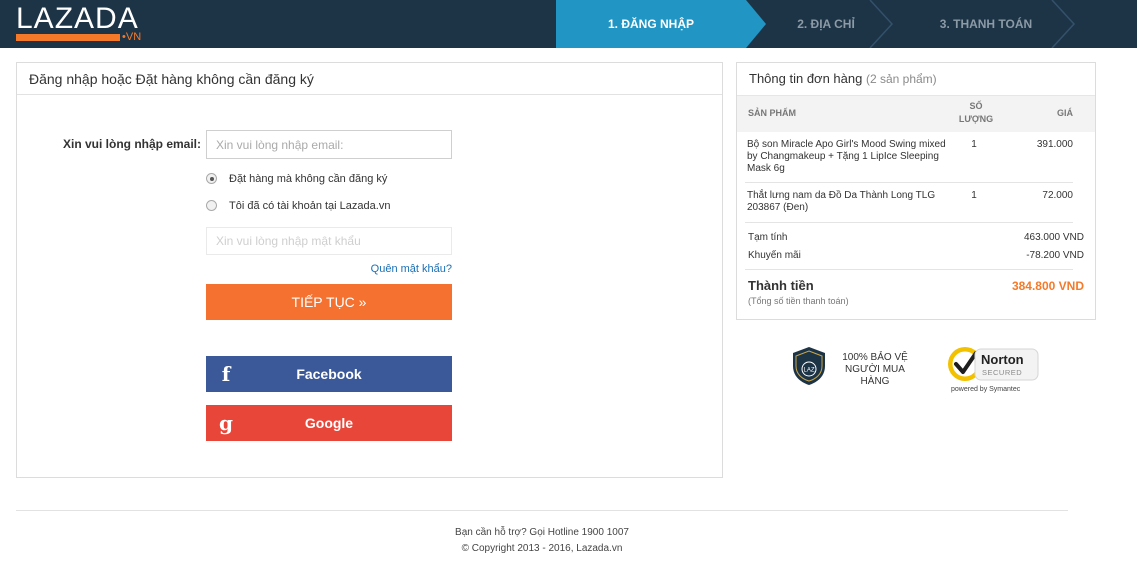 This screenshot has height=569, width=1137. I want to click on lazada-logo: LAZADA •VN, so click(78, 23).